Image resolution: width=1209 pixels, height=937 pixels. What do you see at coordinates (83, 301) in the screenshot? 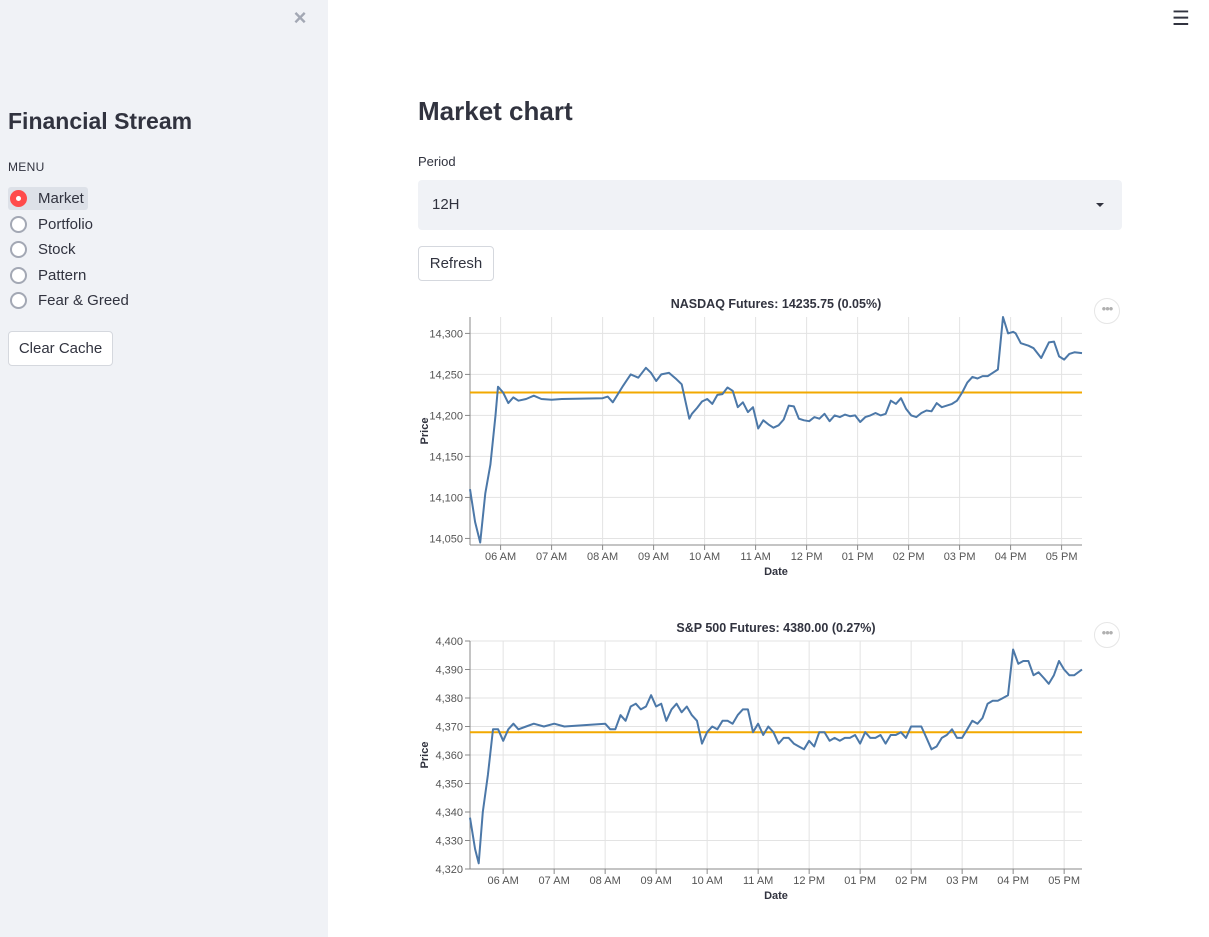
I see `radio-label: Fear & Greed` at bounding box center [83, 301].